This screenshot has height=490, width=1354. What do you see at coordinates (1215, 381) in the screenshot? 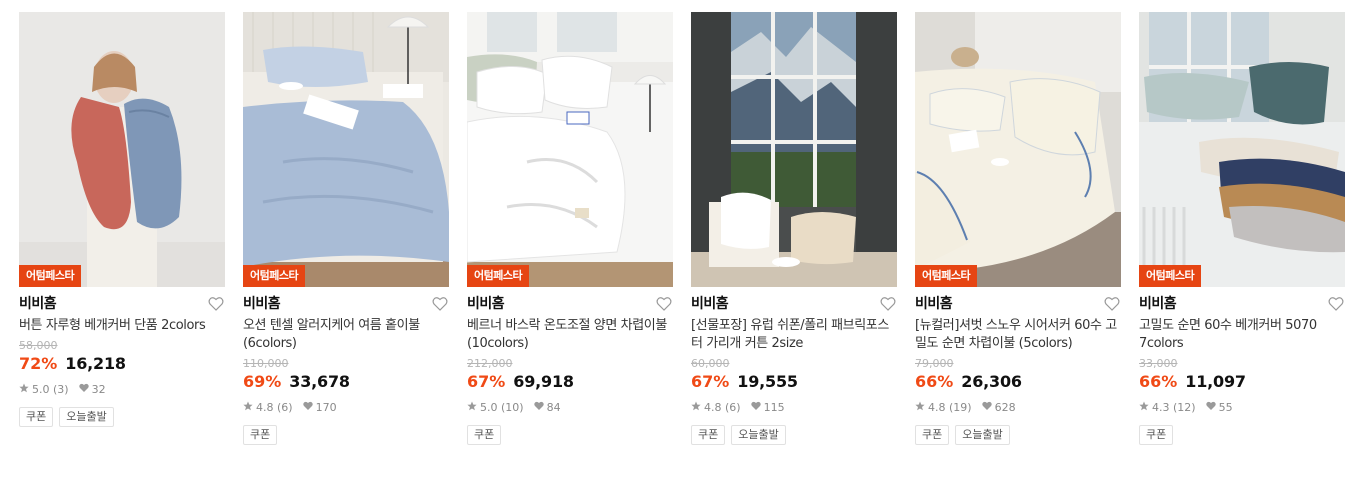
I see `sale-price: 11,097` at bounding box center [1215, 381].